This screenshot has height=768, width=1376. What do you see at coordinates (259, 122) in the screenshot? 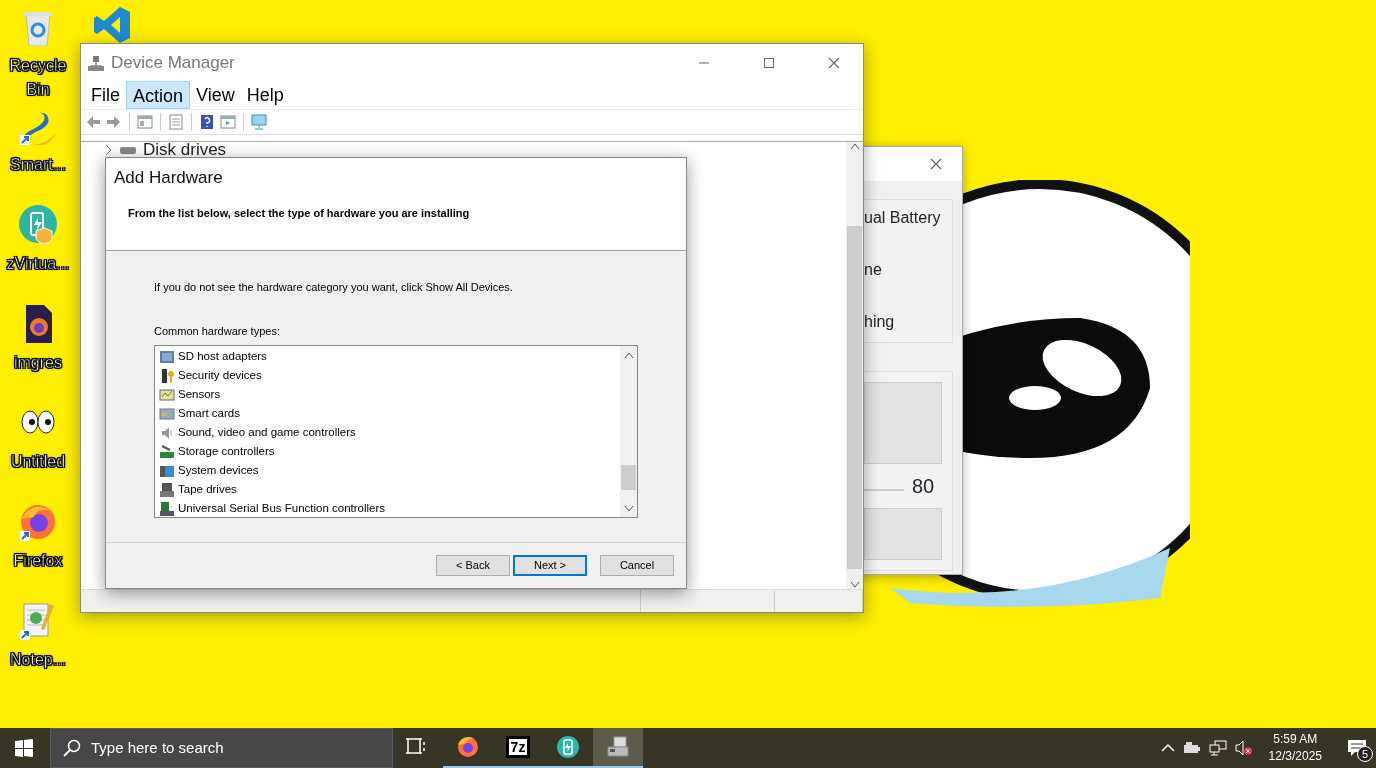
I see `monitor-icon` at bounding box center [259, 122].